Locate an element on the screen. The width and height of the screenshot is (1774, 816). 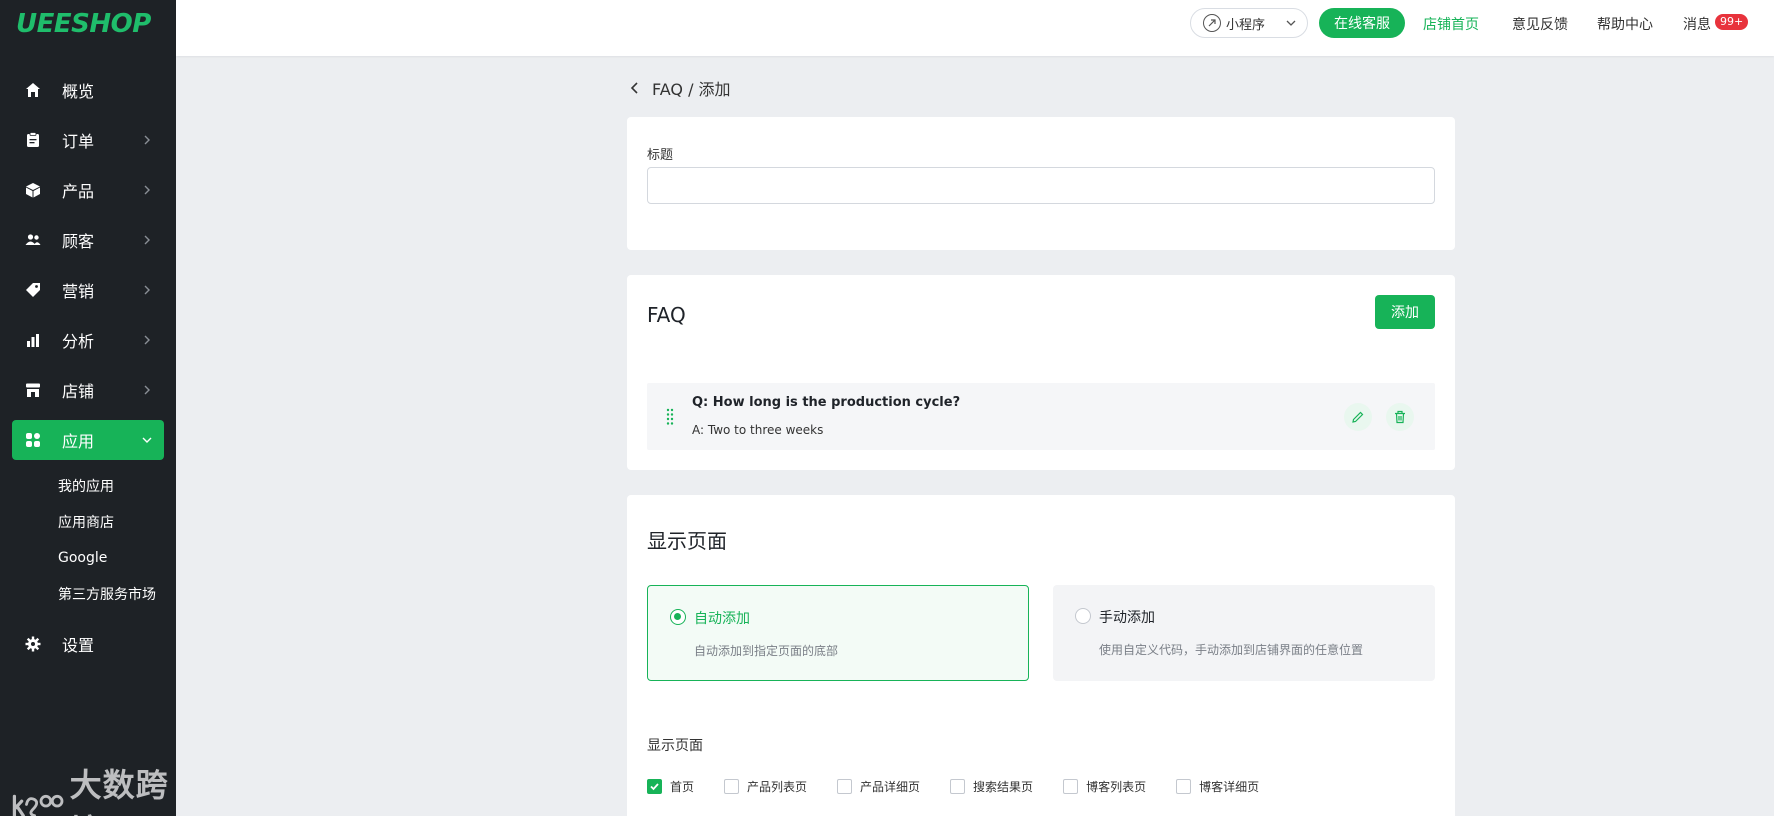
sidebar-item-label: 应用 is located at coordinates (78, 441).